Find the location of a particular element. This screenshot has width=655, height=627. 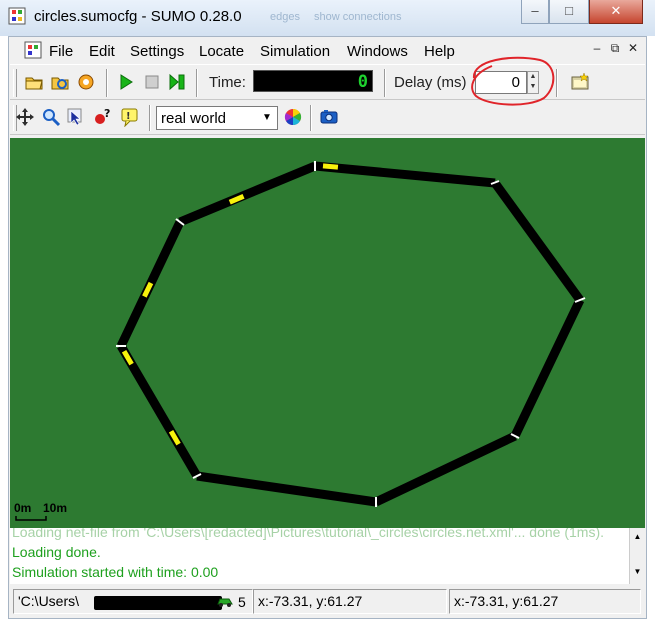

chevron-down-icon: ▼ is located at coordinates (267, 118).